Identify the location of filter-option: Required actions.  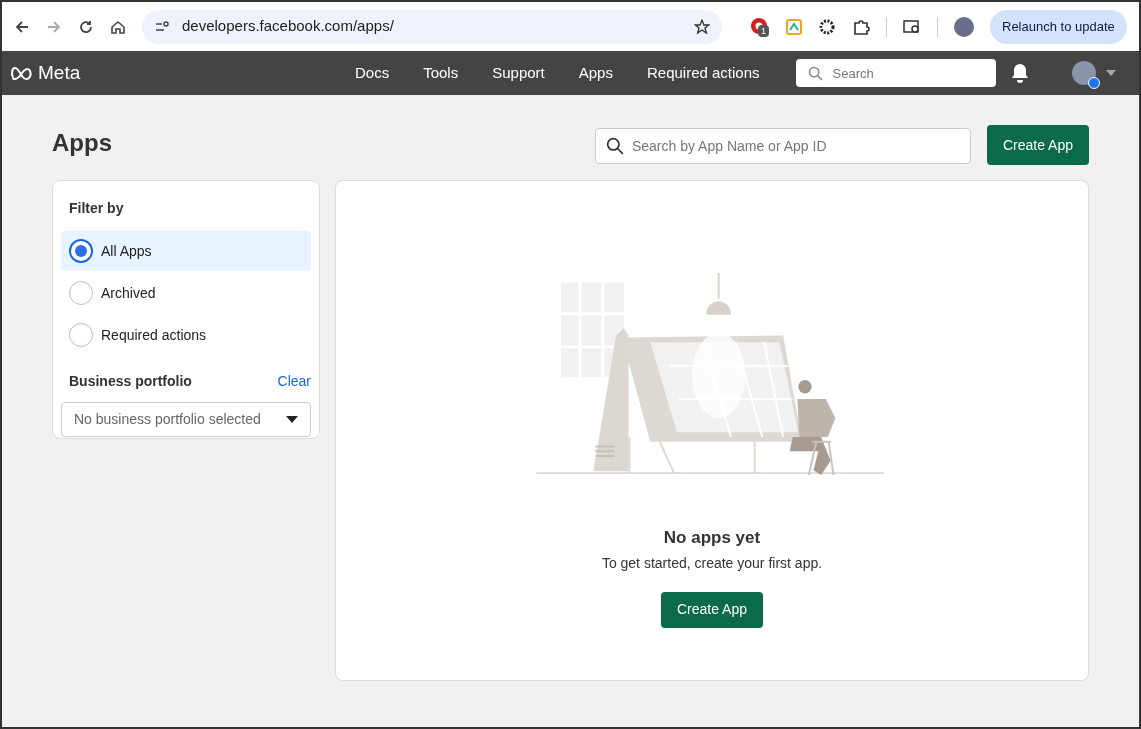
(186, 335).